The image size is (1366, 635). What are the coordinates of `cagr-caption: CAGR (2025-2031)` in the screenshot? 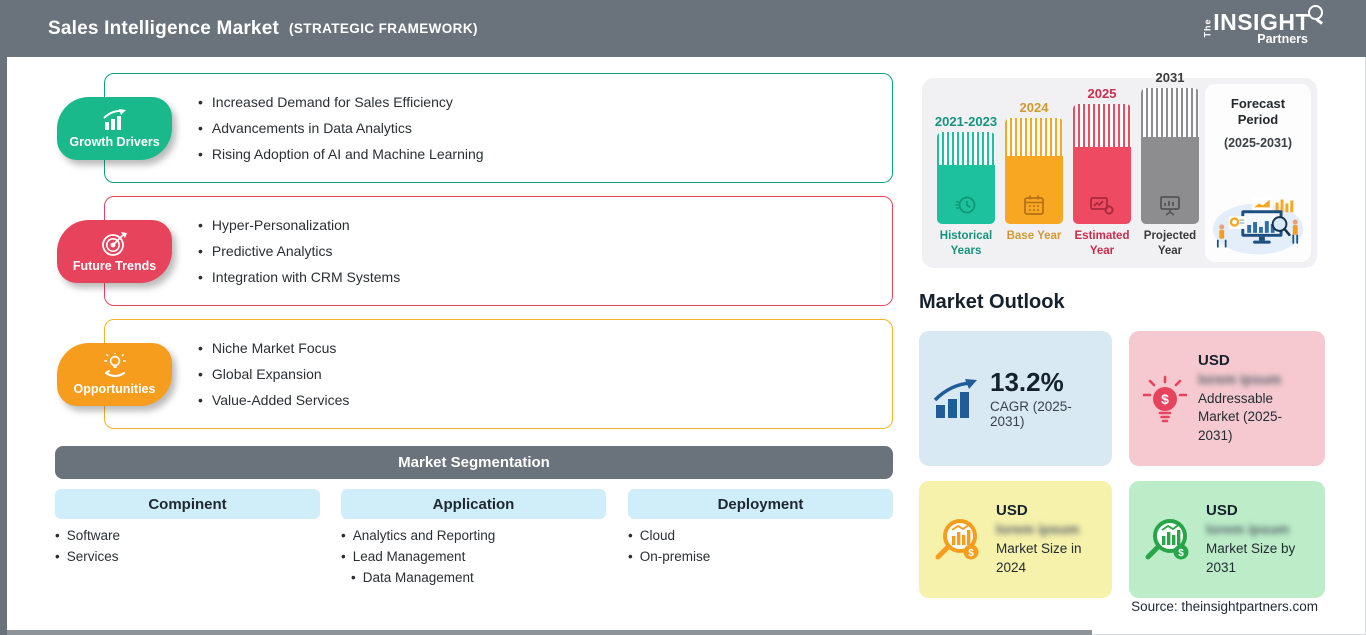 It's located at (1031, 414).